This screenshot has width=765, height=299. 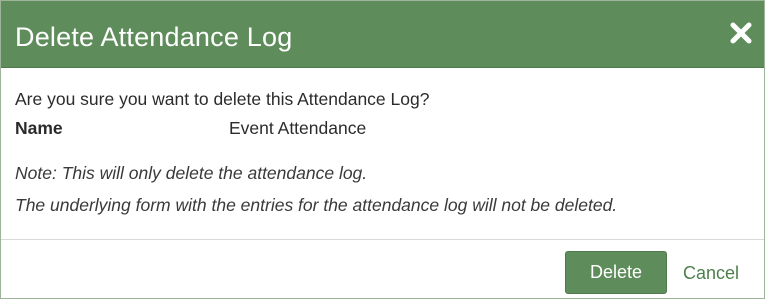 What do you see at coordinates (382, 239) in the screenshot?
I see `footer-divider` at bounding box center [382, 239].